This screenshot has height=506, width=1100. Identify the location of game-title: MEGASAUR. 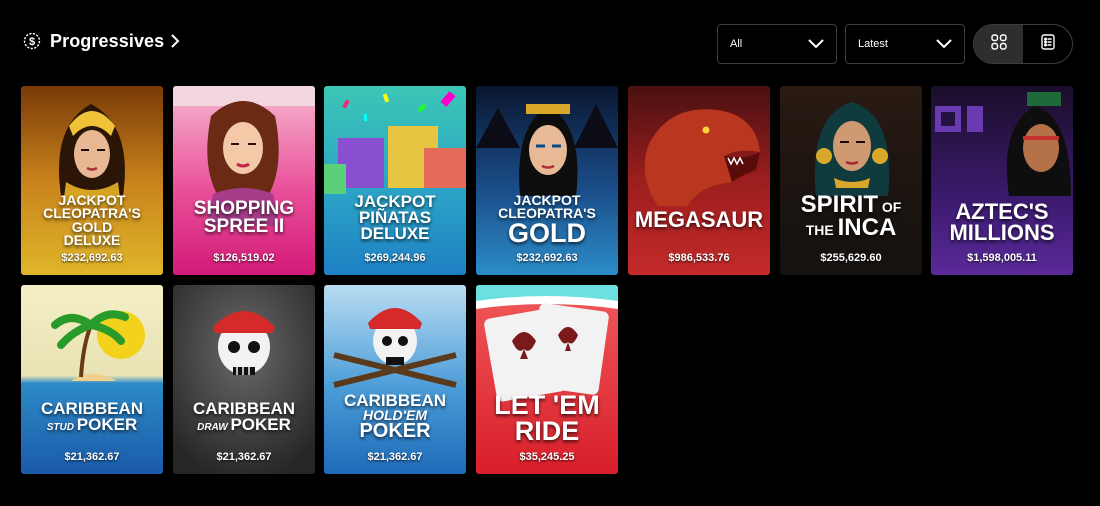
(699, 219).